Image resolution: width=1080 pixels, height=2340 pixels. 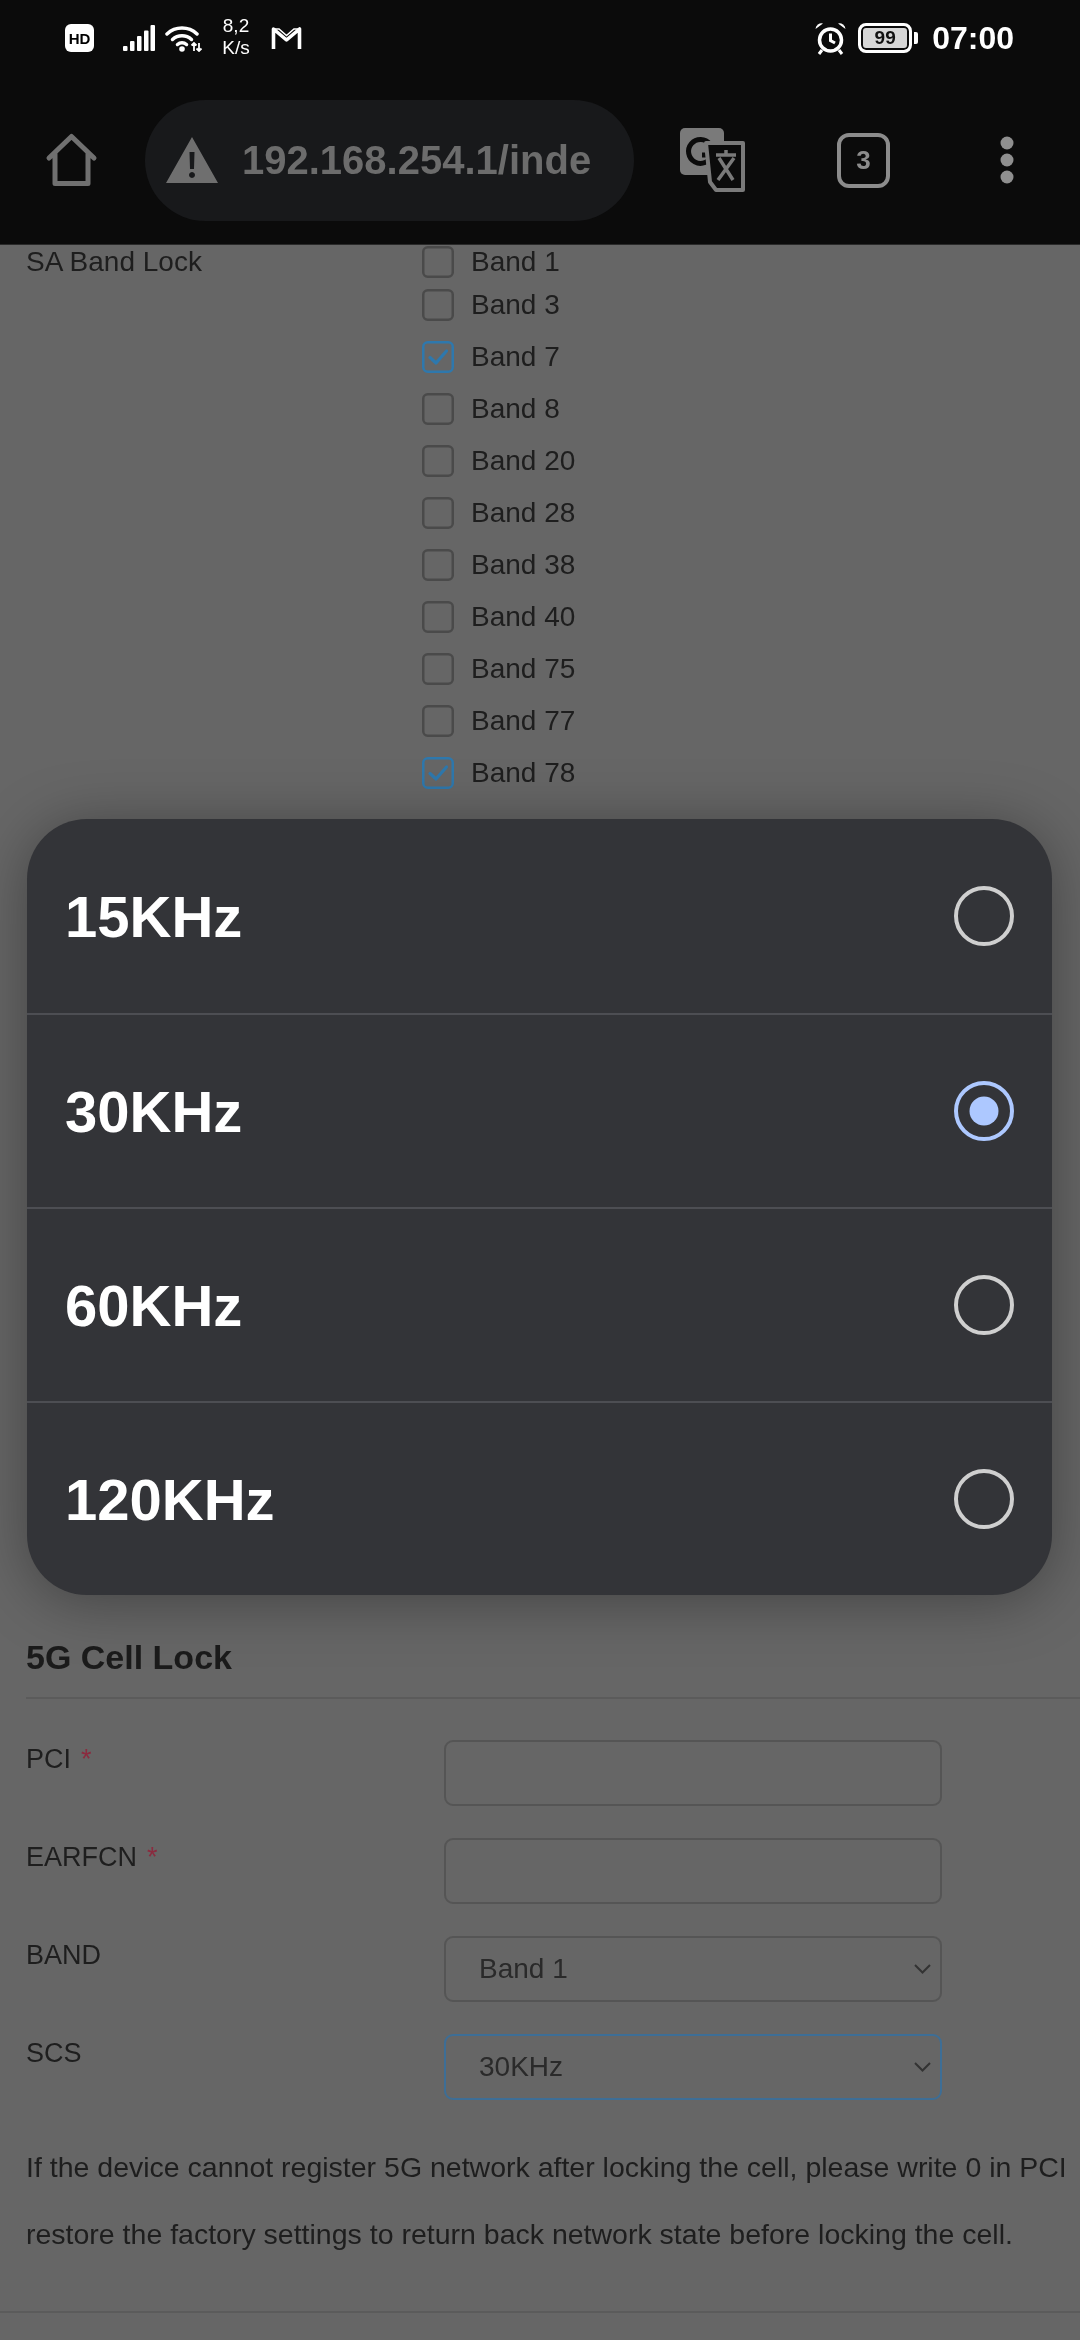 I want to click on speed-unit: K/s, so click(x=236, y=48).